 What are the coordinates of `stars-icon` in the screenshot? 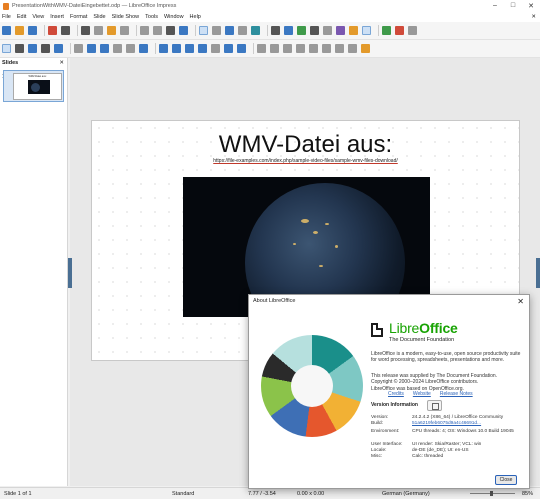 It's located at (228, 48).